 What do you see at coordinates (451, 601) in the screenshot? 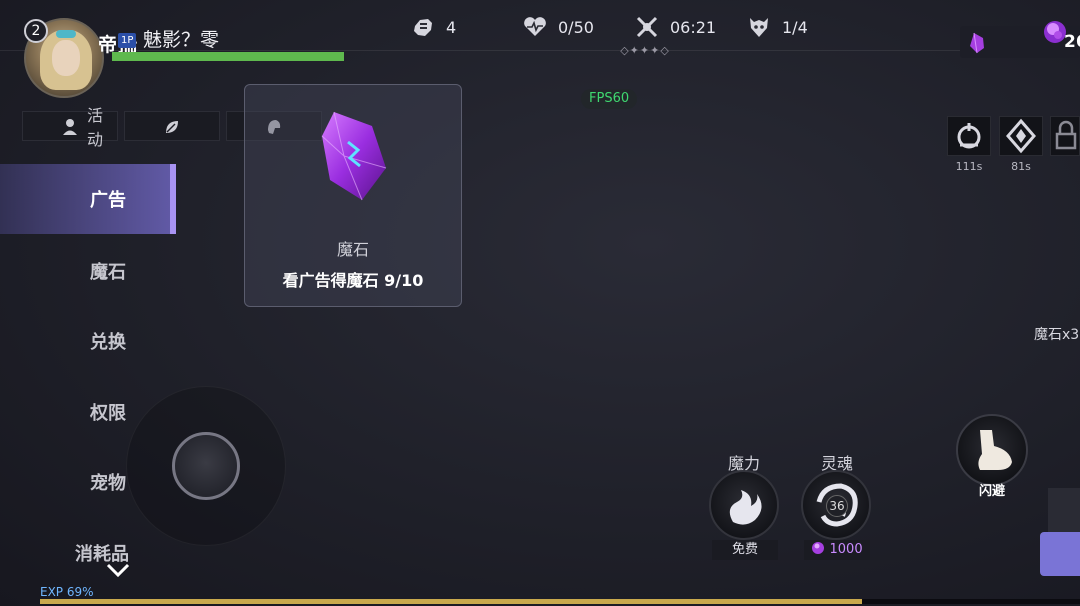
I see `exp-bar-fill` at bounding box center [451, 601].